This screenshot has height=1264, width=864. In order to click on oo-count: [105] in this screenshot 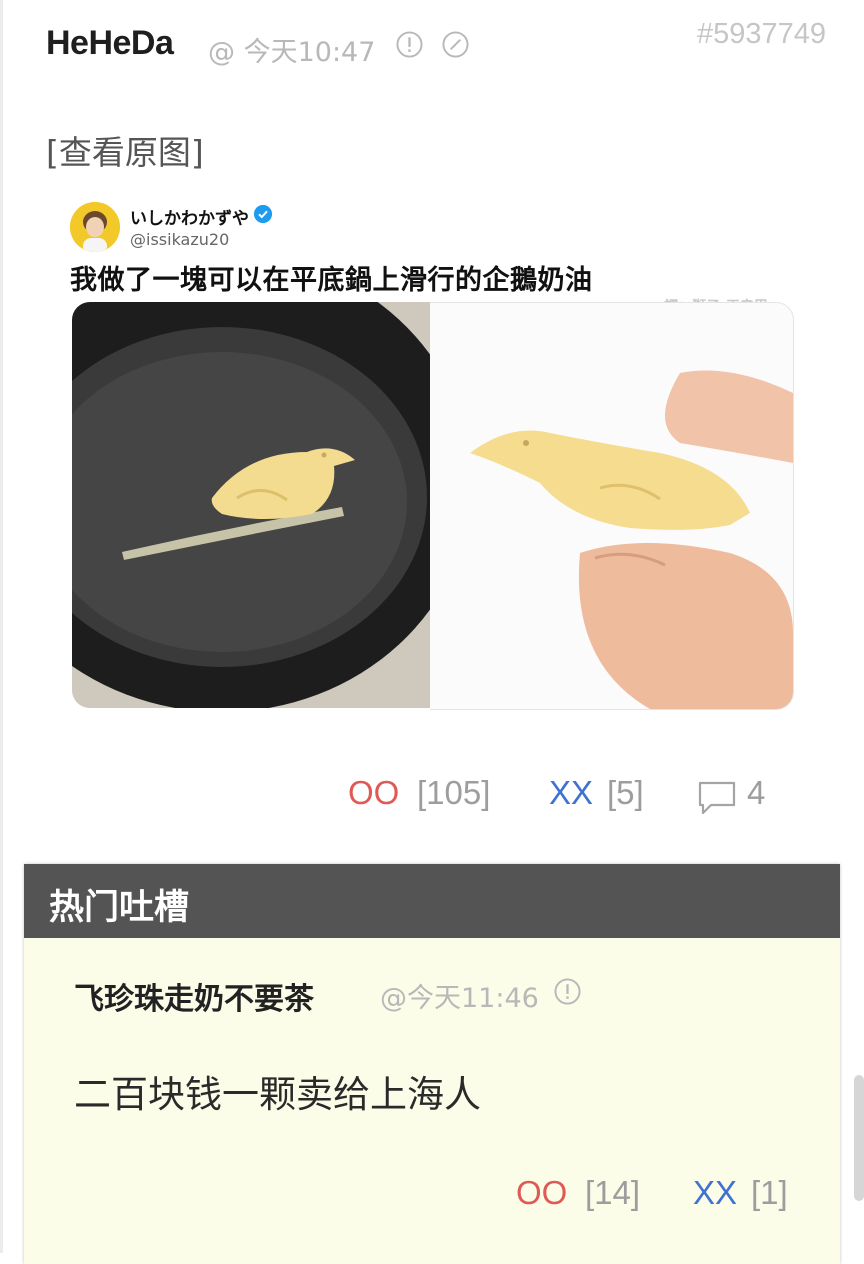, I will do `click(454, 792)`.